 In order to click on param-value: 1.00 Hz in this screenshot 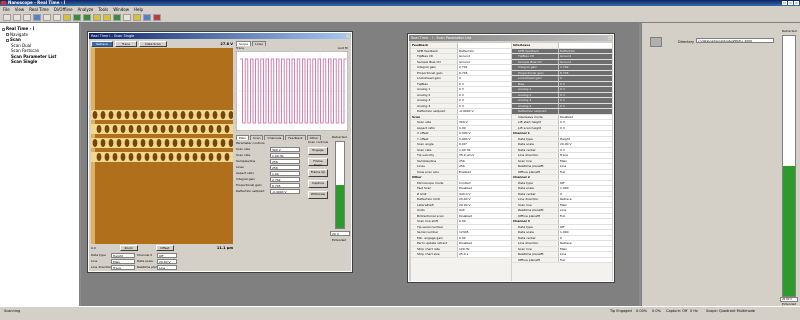, I will do `click(484, 149)`.